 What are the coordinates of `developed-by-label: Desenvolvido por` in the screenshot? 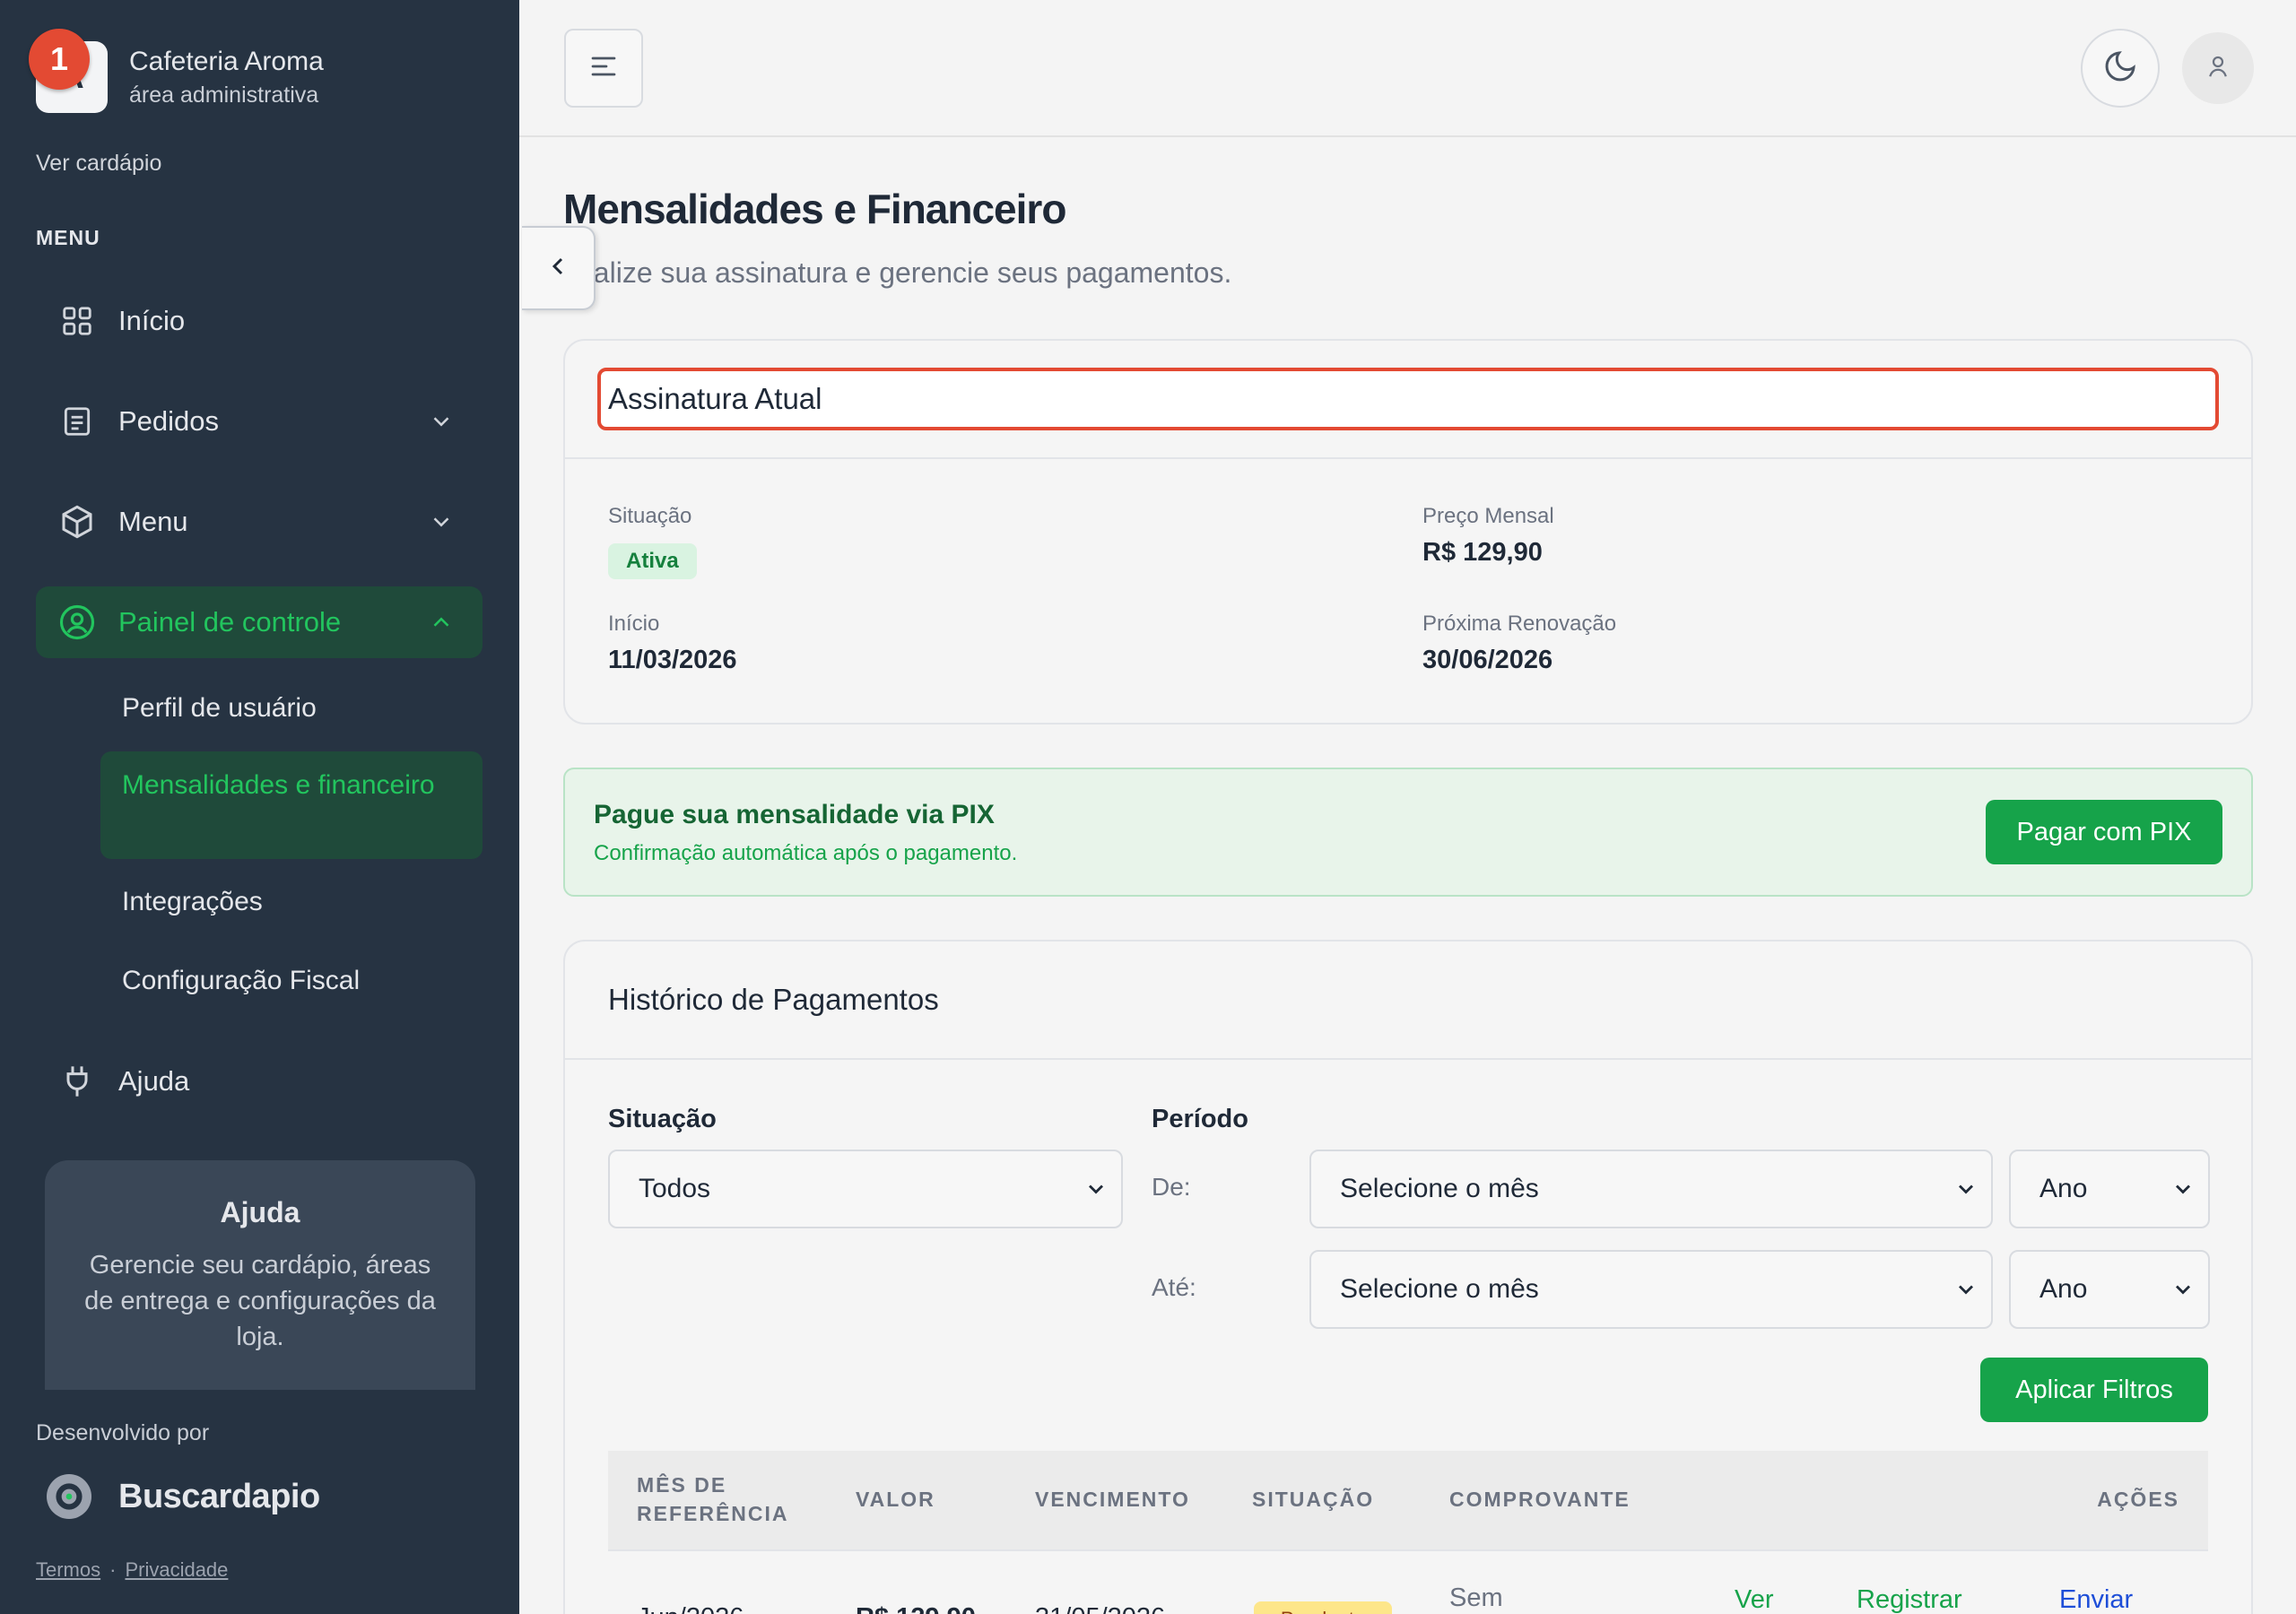 It's located at (123, 1432).